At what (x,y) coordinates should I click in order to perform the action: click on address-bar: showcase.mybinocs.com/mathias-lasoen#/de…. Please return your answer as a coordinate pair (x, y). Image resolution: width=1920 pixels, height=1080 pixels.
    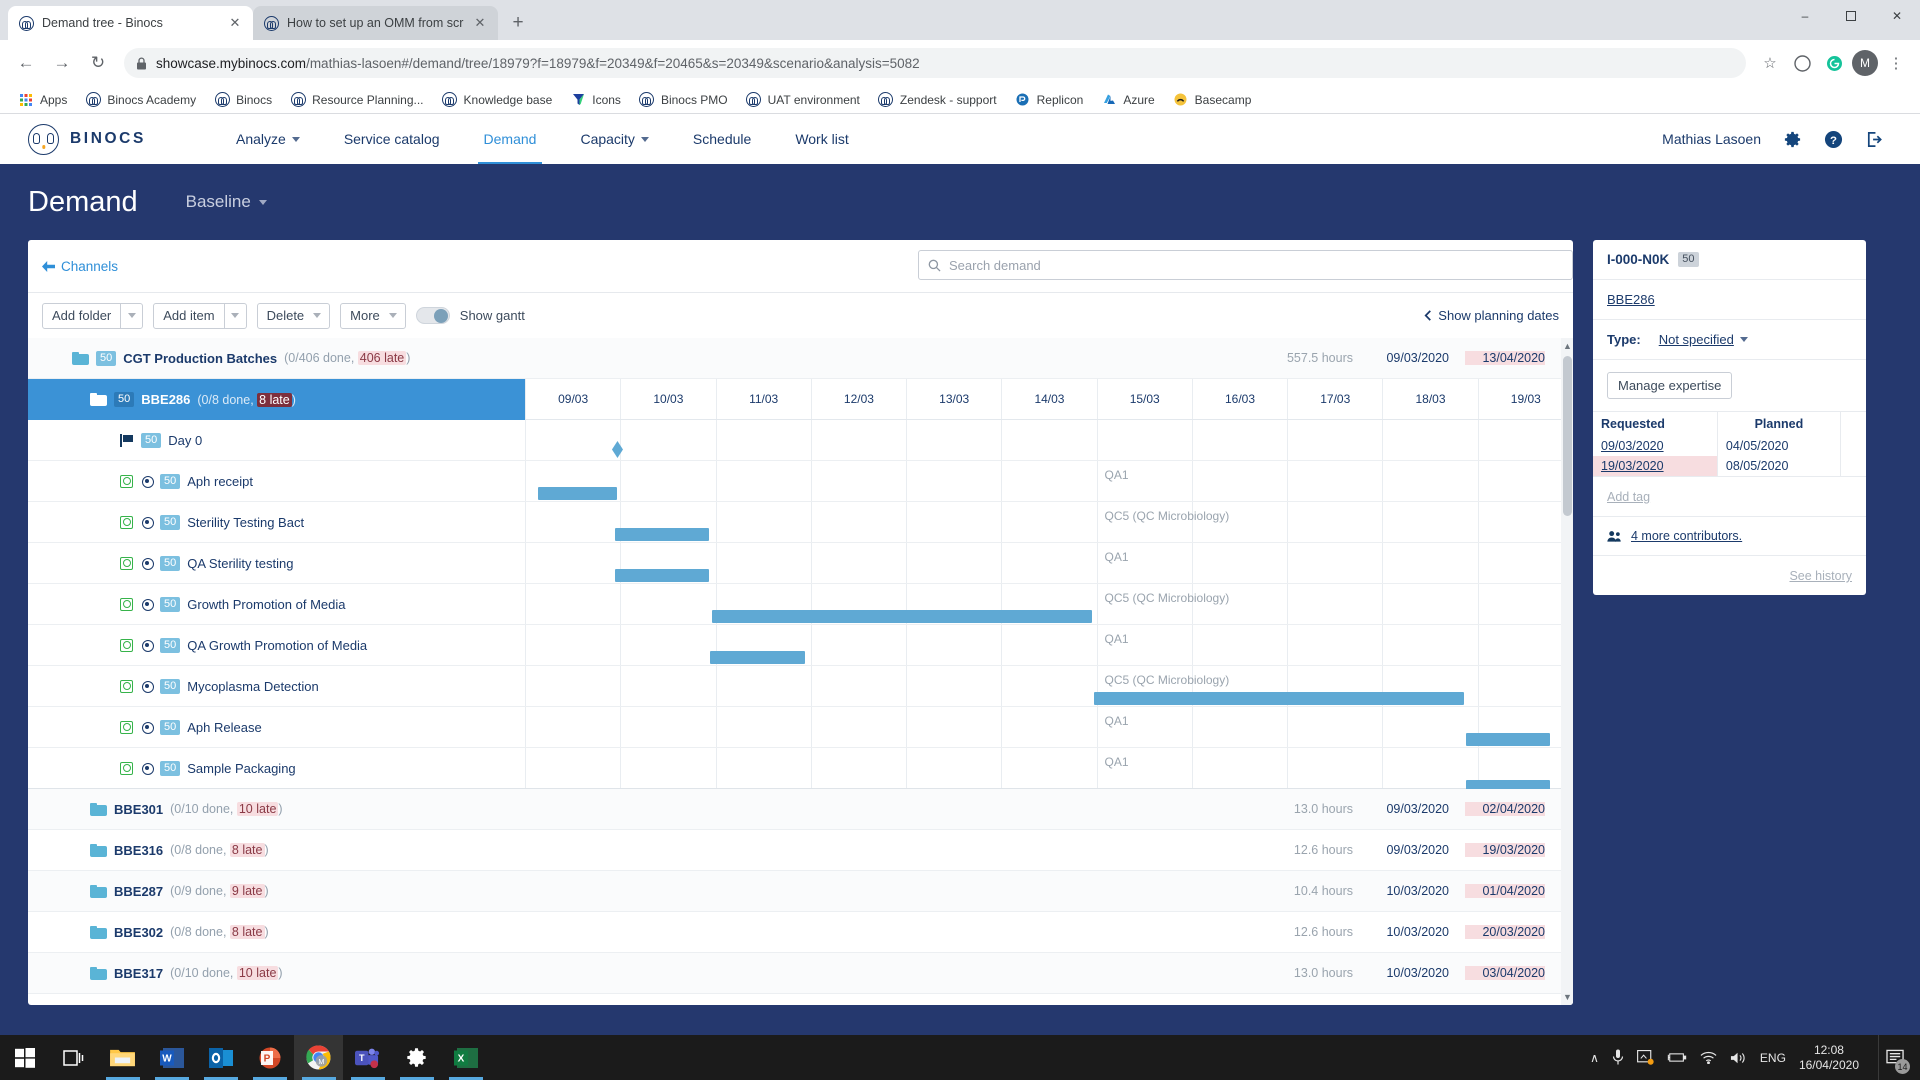
    Looking at the image, I should click on (935, 63).